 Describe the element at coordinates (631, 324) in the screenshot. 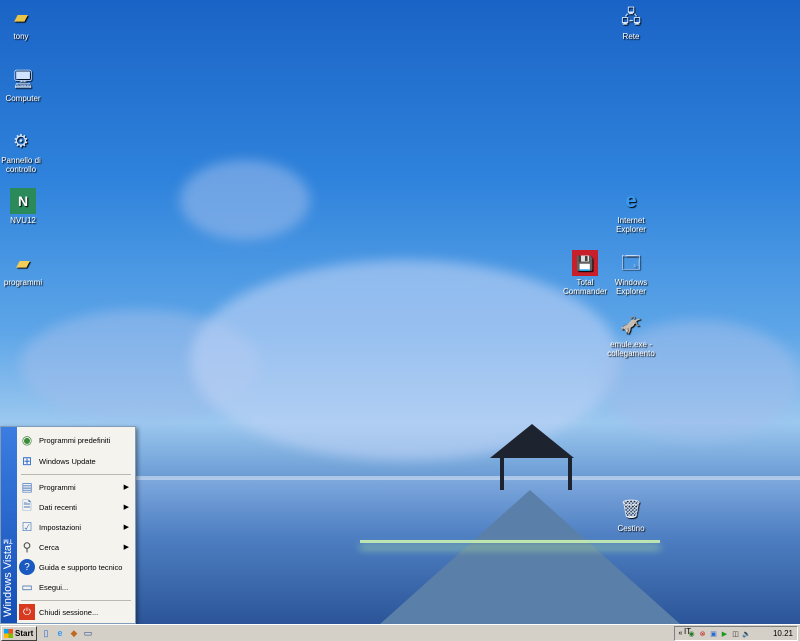

I see `emule-icon: 🫏` at that location.